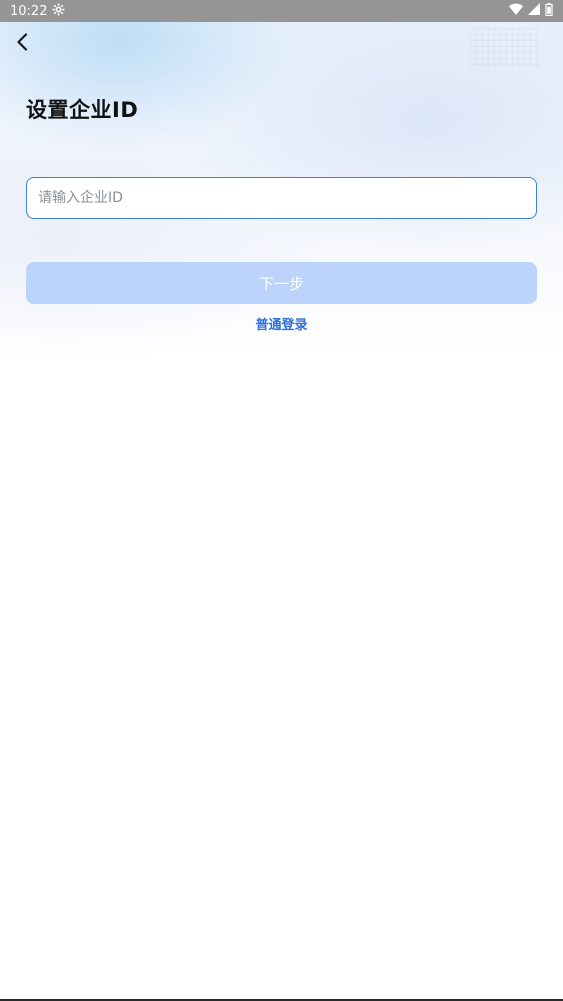 This screenshot has height=1001, width=563. Describe the element at coordinates (58, 11) in the screenshot. I see `settings-gear-icon` at that location.